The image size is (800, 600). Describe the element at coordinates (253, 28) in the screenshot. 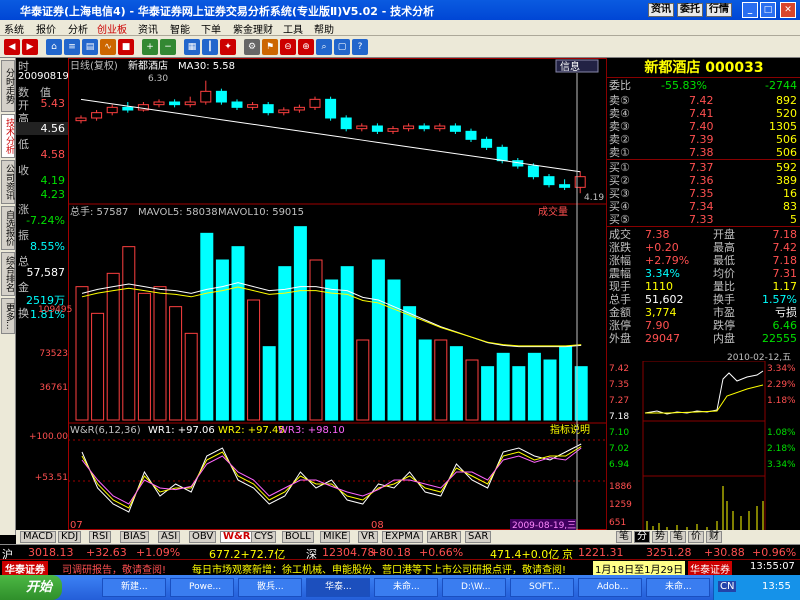

I see `menu-finance: 紫金理财` at that location.